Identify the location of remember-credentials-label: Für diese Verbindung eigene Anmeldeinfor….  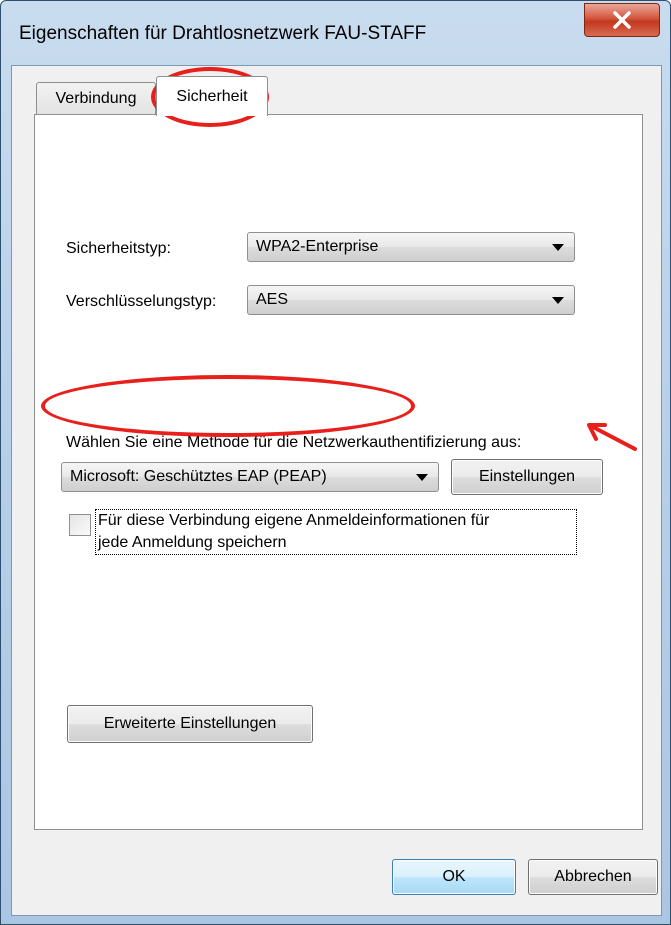
(336, 532).